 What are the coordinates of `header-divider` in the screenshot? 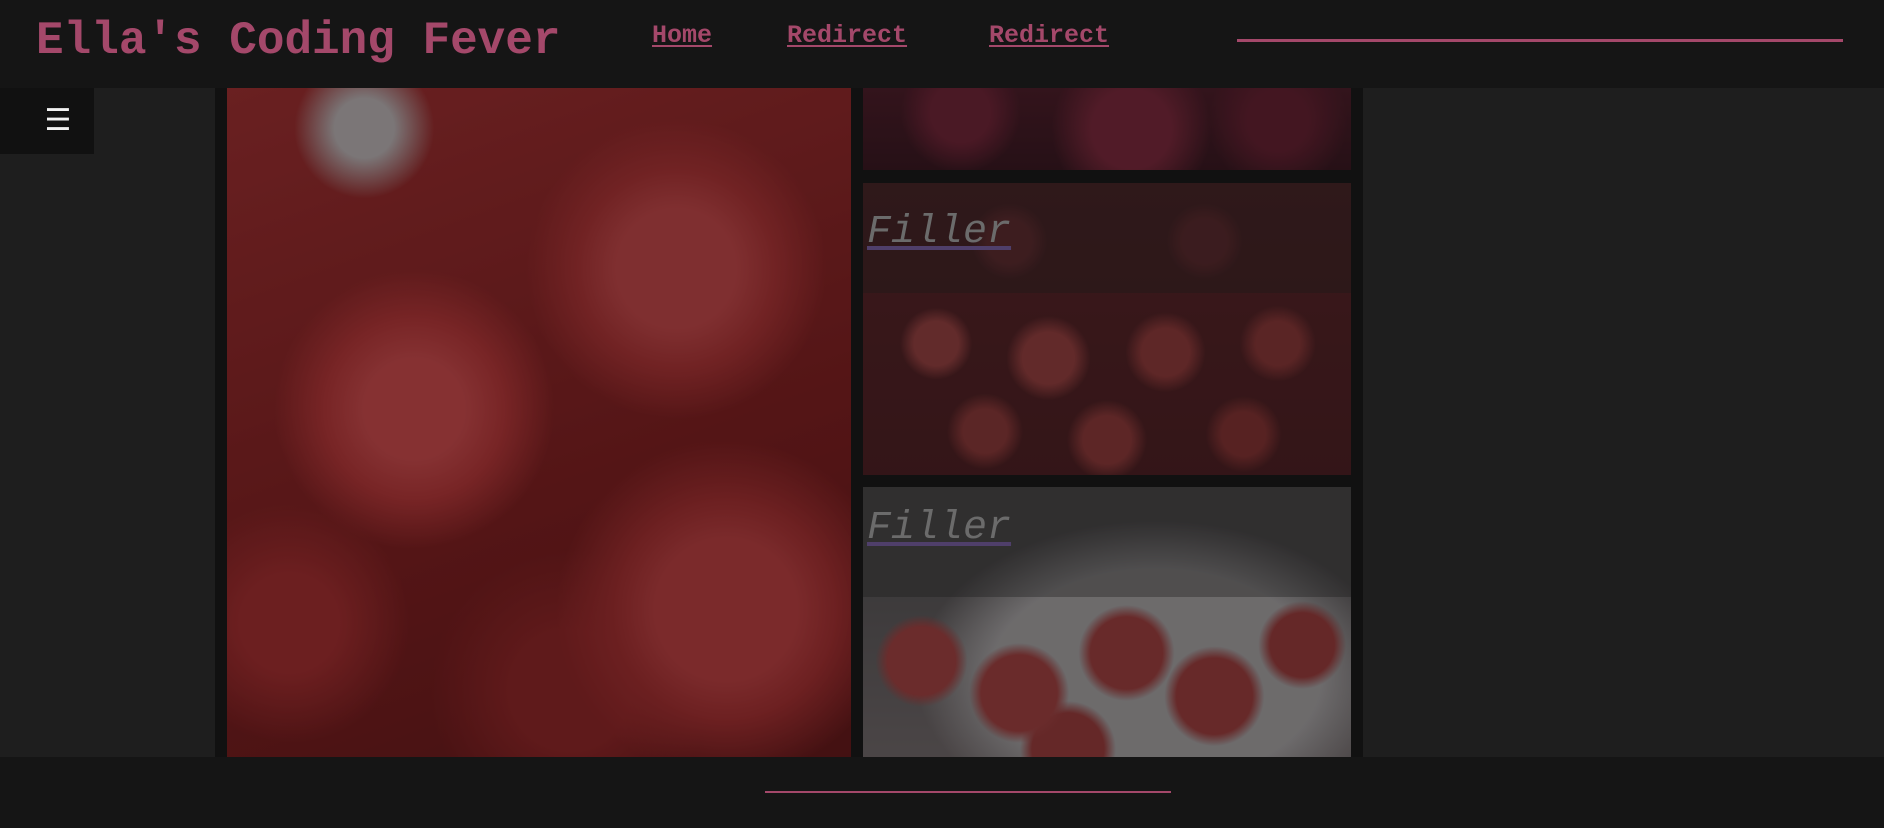 It's located at (1540, 40).